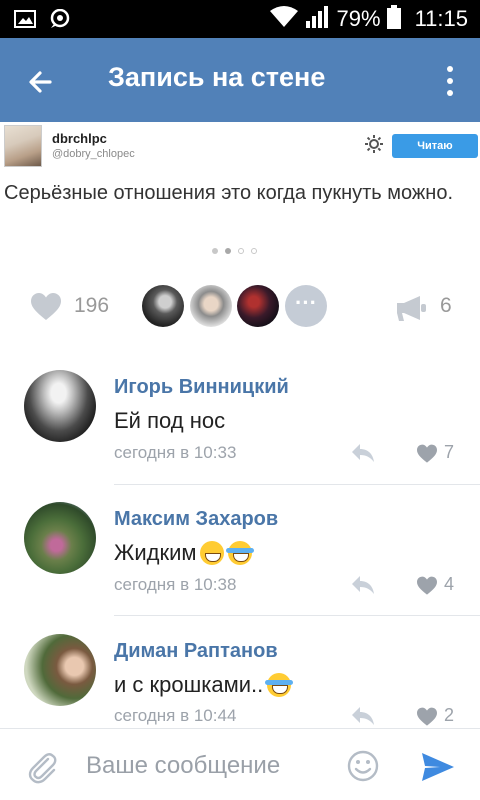  Describe the element at coordinates (217, 77) in the screenshot. I see `page-title: Запись на стене` at that location.